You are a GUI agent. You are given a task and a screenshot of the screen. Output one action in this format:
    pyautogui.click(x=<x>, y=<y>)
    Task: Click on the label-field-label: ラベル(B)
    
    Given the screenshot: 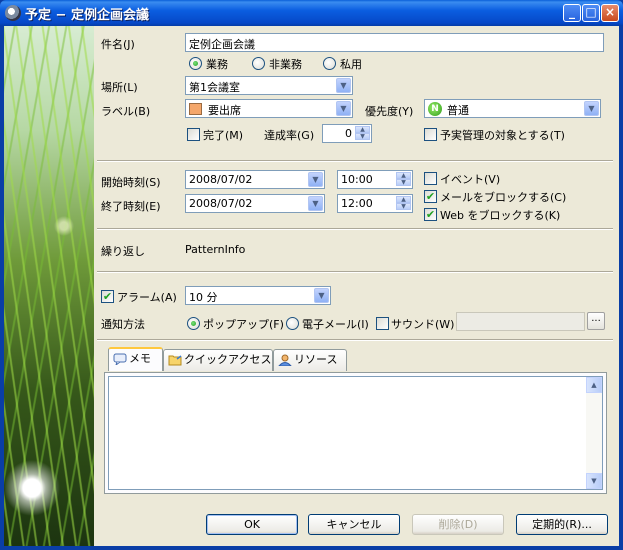 What is the action you would take?
    pyautogui.click(x=126, y=111)
    